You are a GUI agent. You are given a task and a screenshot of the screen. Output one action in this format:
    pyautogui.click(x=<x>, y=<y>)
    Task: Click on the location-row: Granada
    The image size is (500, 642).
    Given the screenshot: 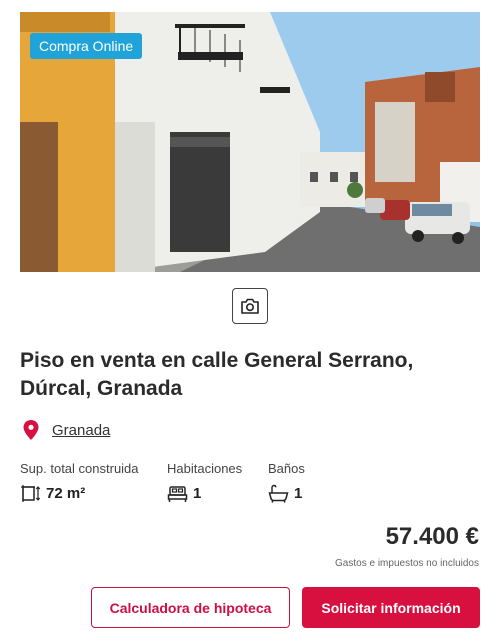 What is the action you would take?
    pyautogui.click(x=66, y=430)
    